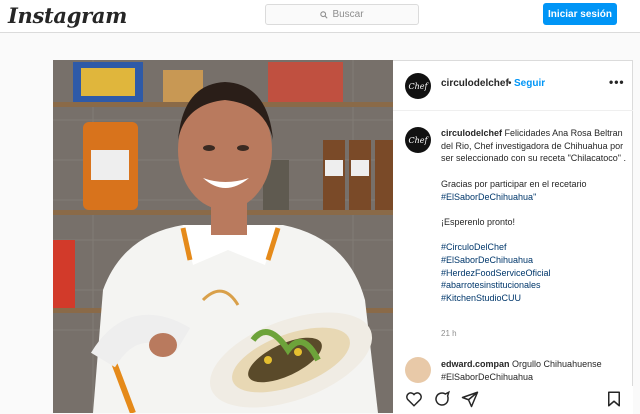  I want to click on post-timestamp: 21 h, so click(449, 333).